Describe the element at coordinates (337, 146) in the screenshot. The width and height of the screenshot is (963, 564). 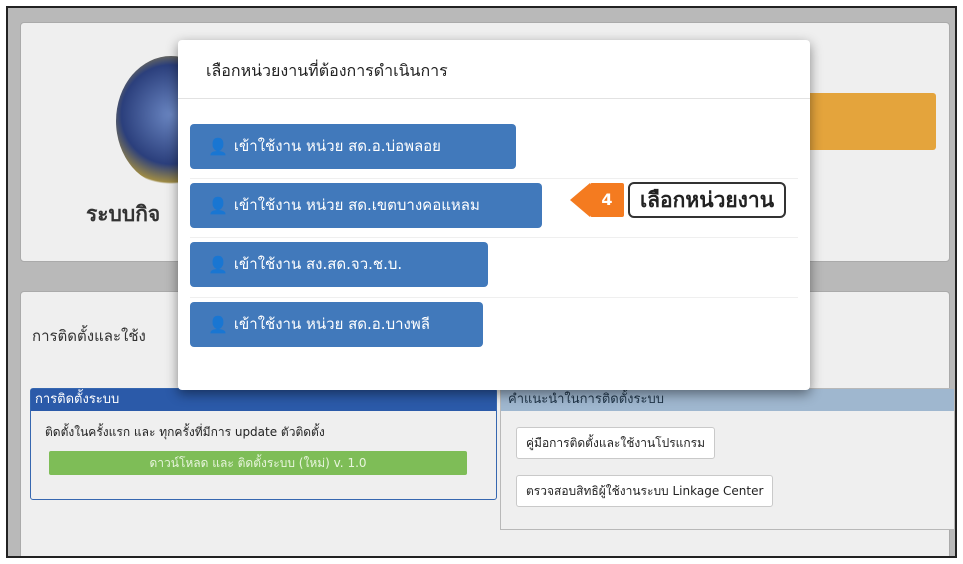
I see `unit-button-label: เข้าใช้งาน หน่วย สด.อ.บ่อพลอย` at that location.